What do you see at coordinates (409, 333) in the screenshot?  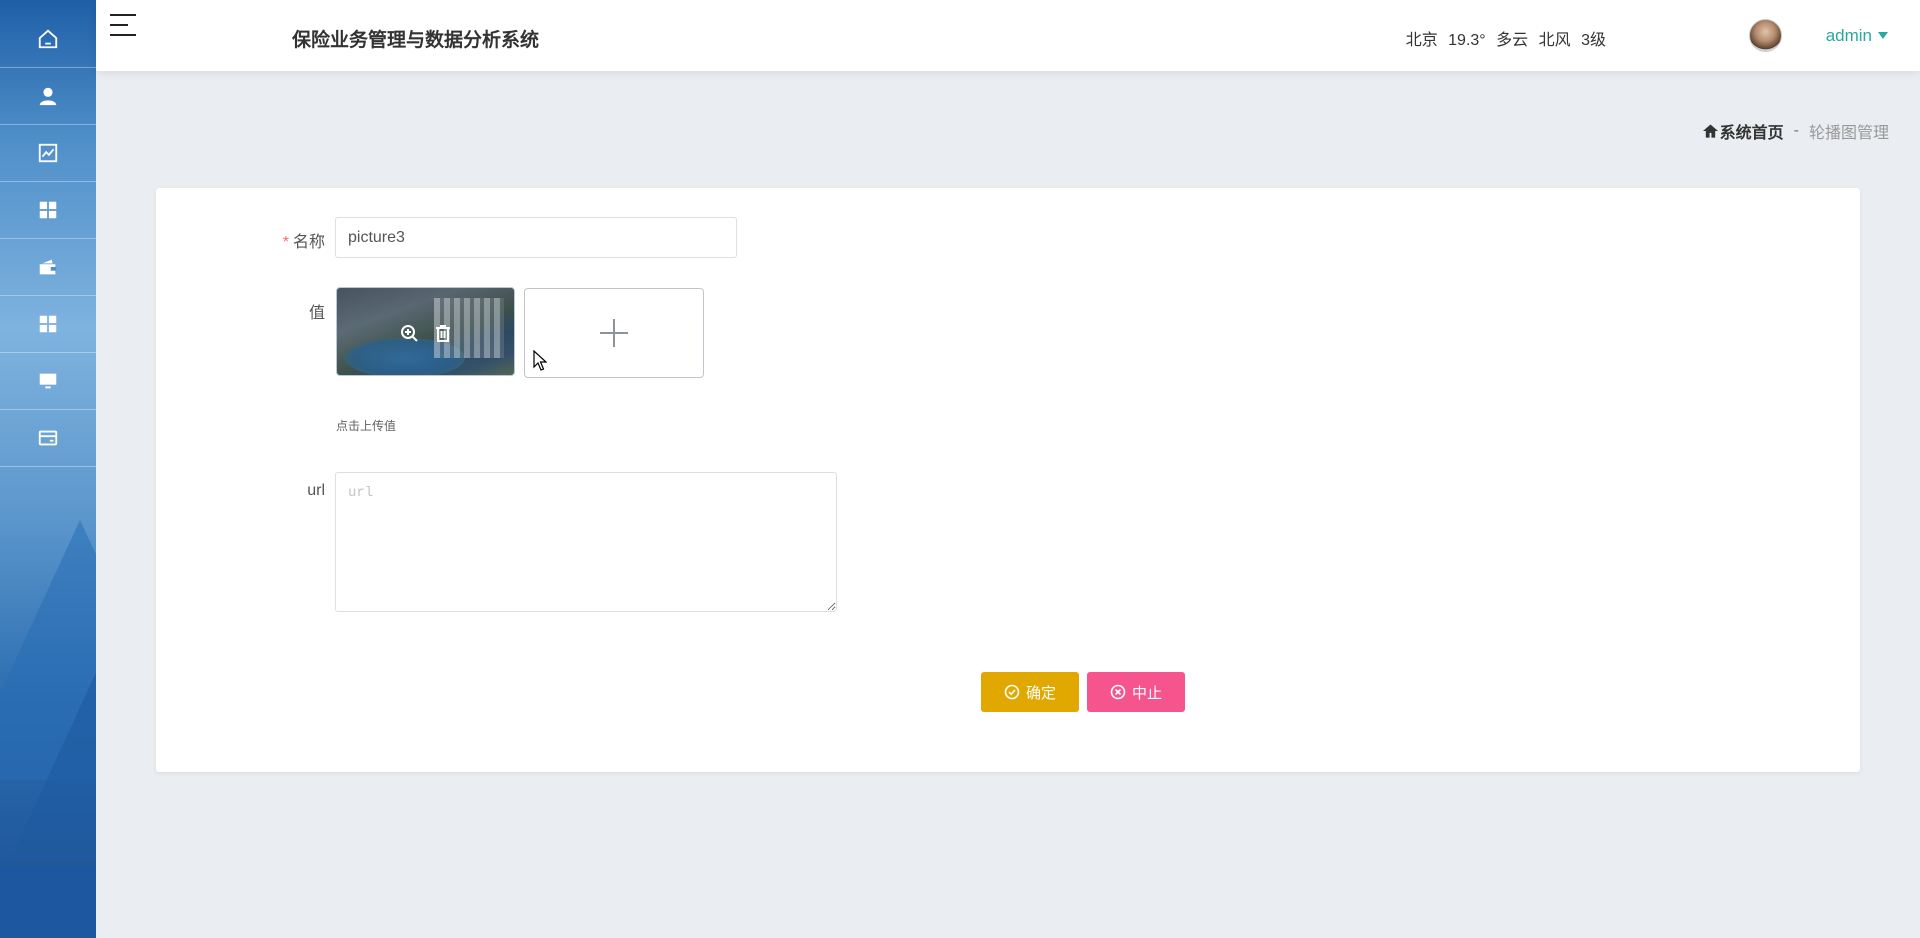 I see `zoom-in-icon` at bounding box center [409, 333].